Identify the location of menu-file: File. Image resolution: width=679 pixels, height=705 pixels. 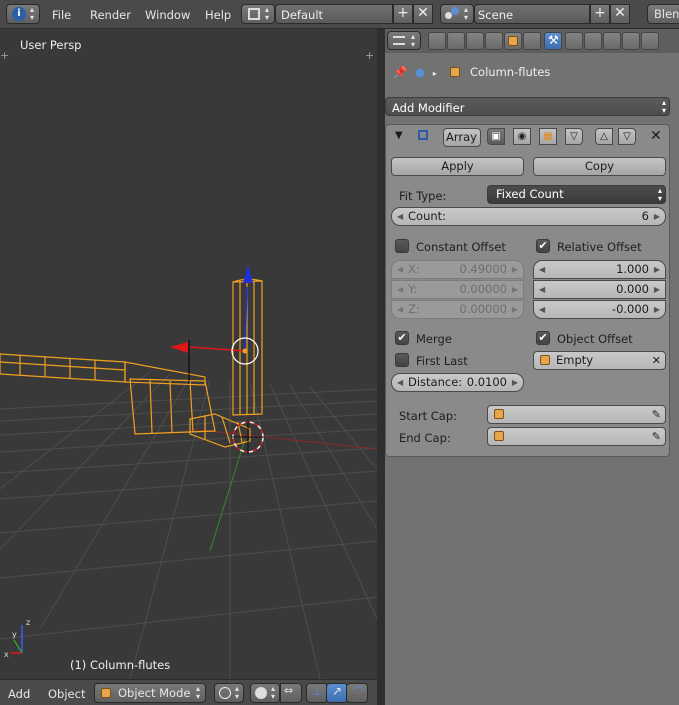
(61, 15).